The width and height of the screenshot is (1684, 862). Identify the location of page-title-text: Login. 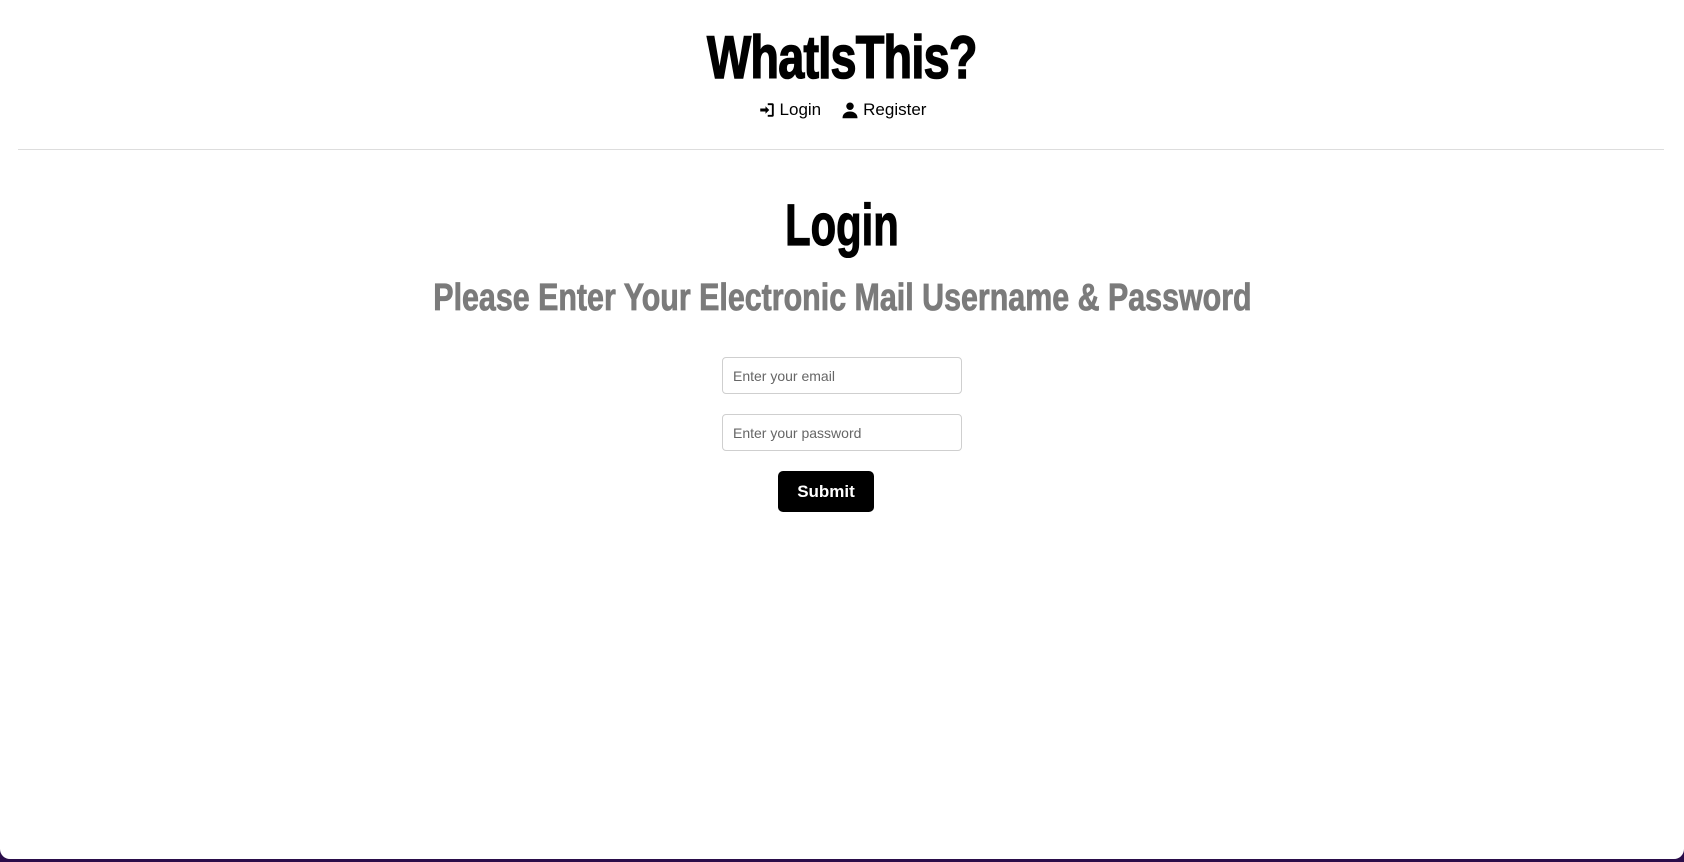
(842, 225).